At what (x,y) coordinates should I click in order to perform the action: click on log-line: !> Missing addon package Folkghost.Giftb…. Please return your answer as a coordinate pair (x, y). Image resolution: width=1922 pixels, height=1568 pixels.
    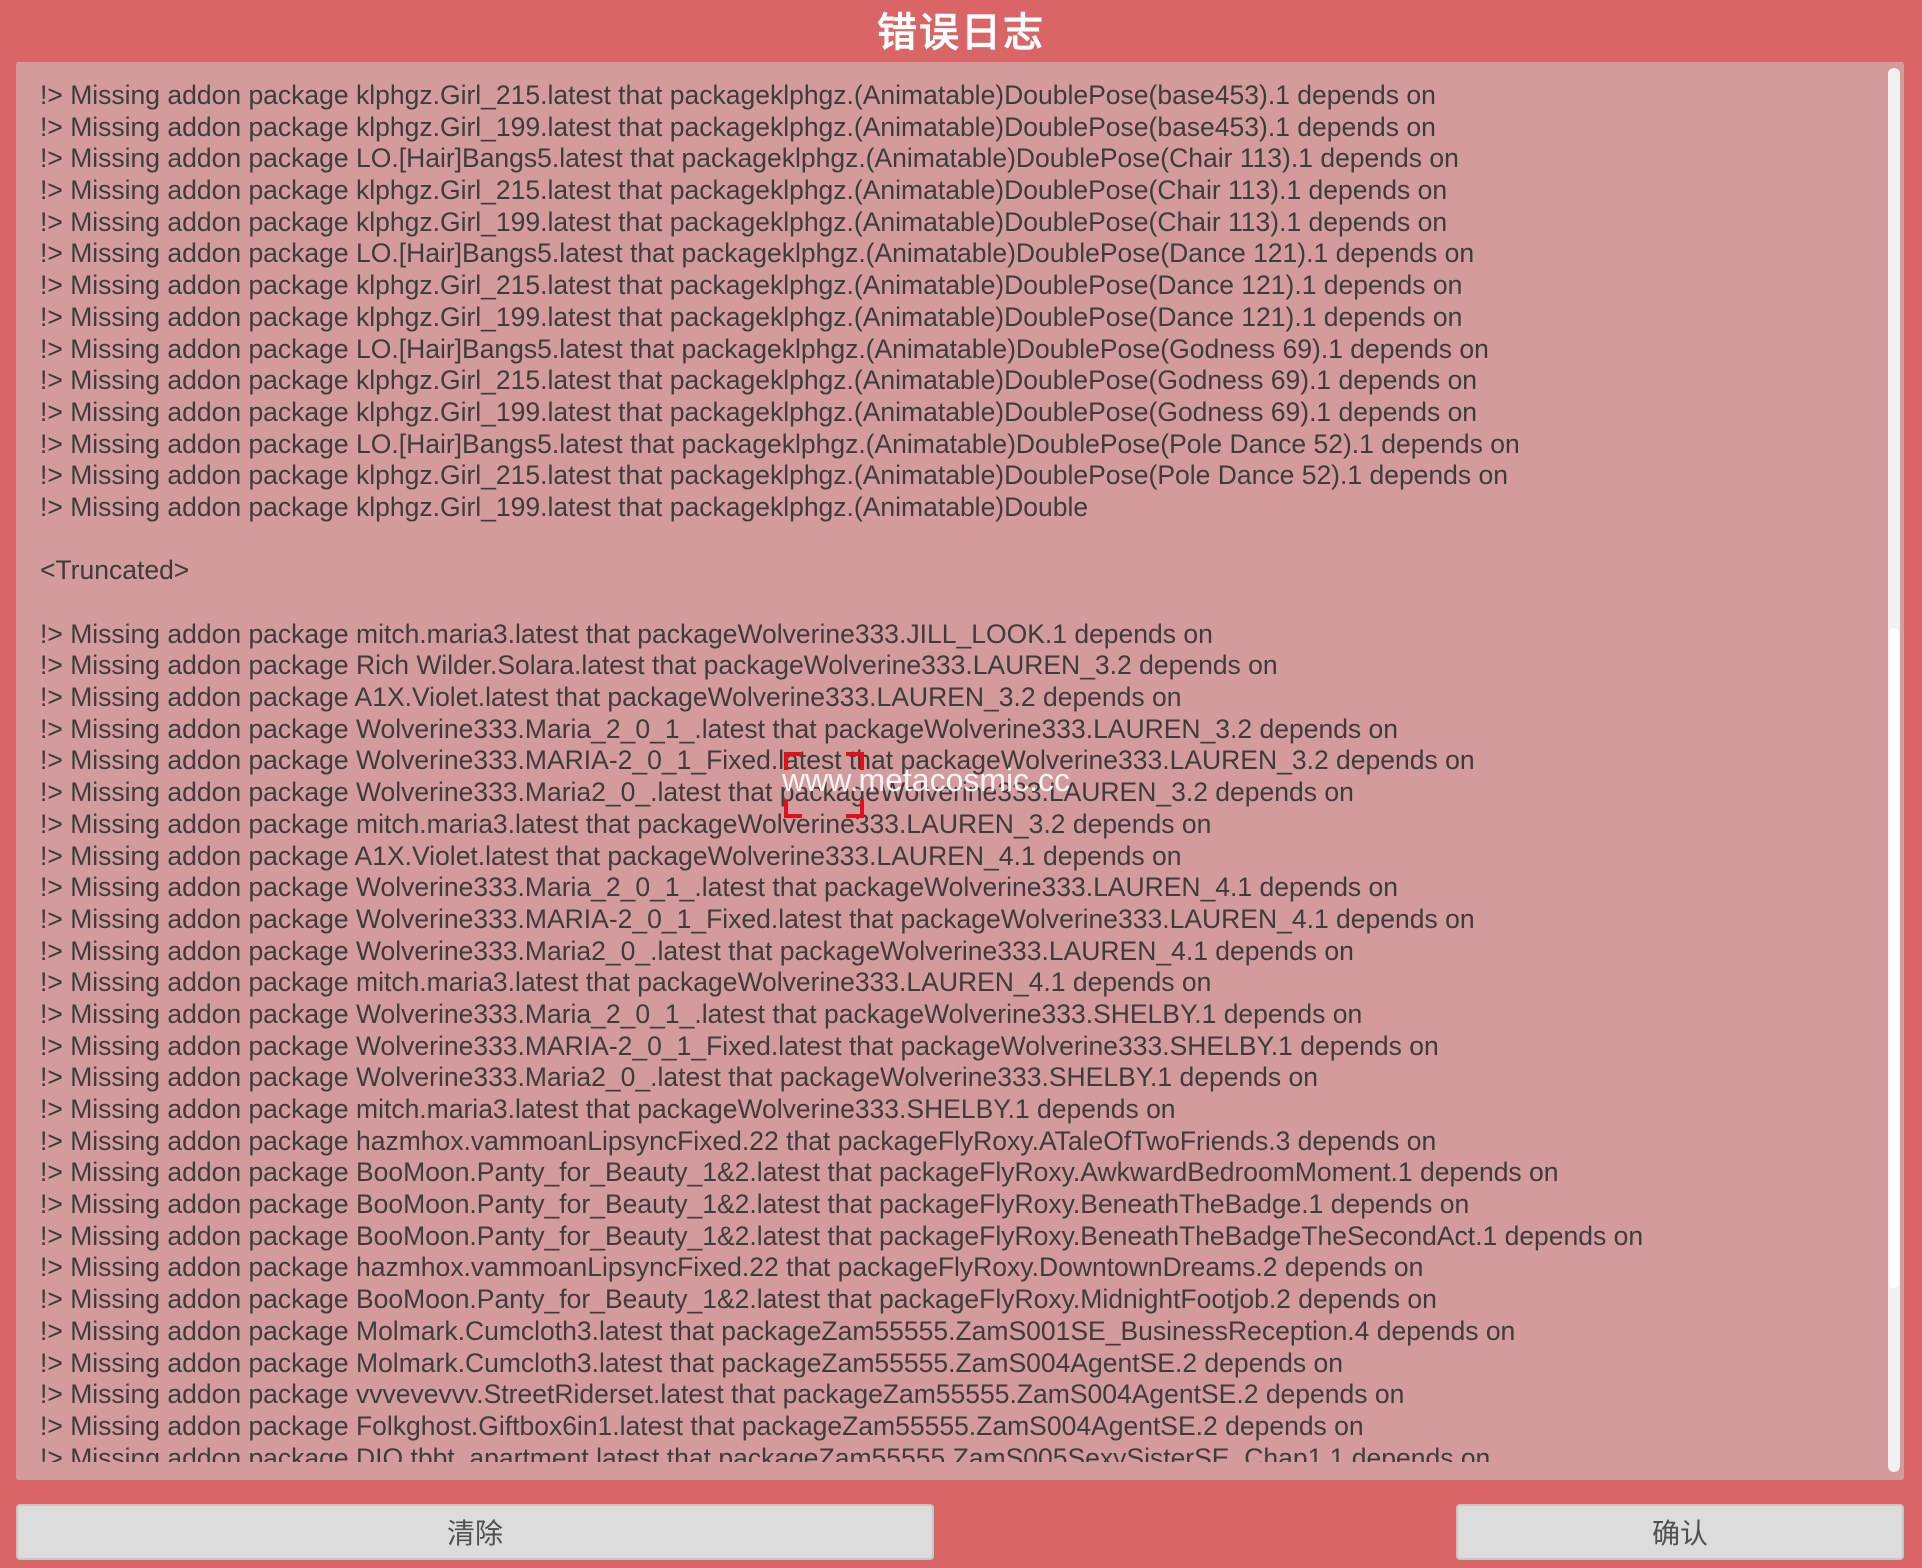
    Looking at the image, I should click on (702, 1425).